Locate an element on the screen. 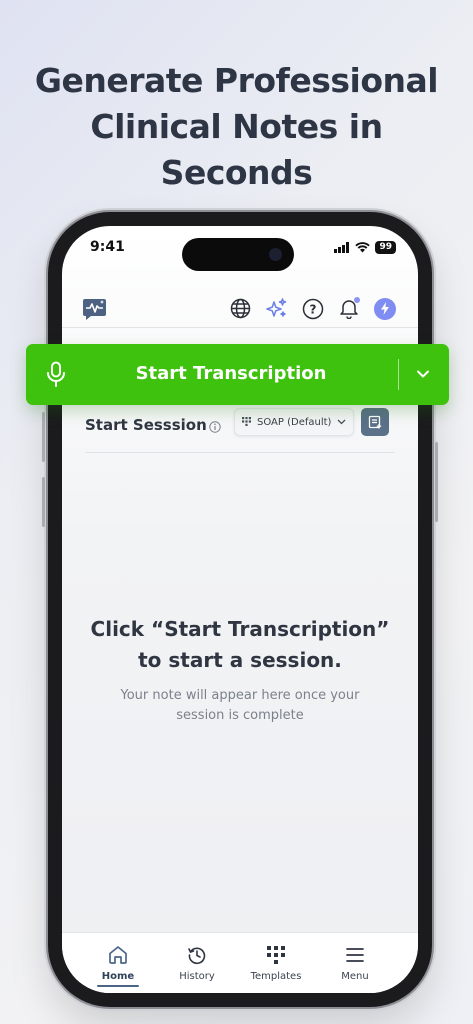  history-icon is located at coordinates (197, 956).